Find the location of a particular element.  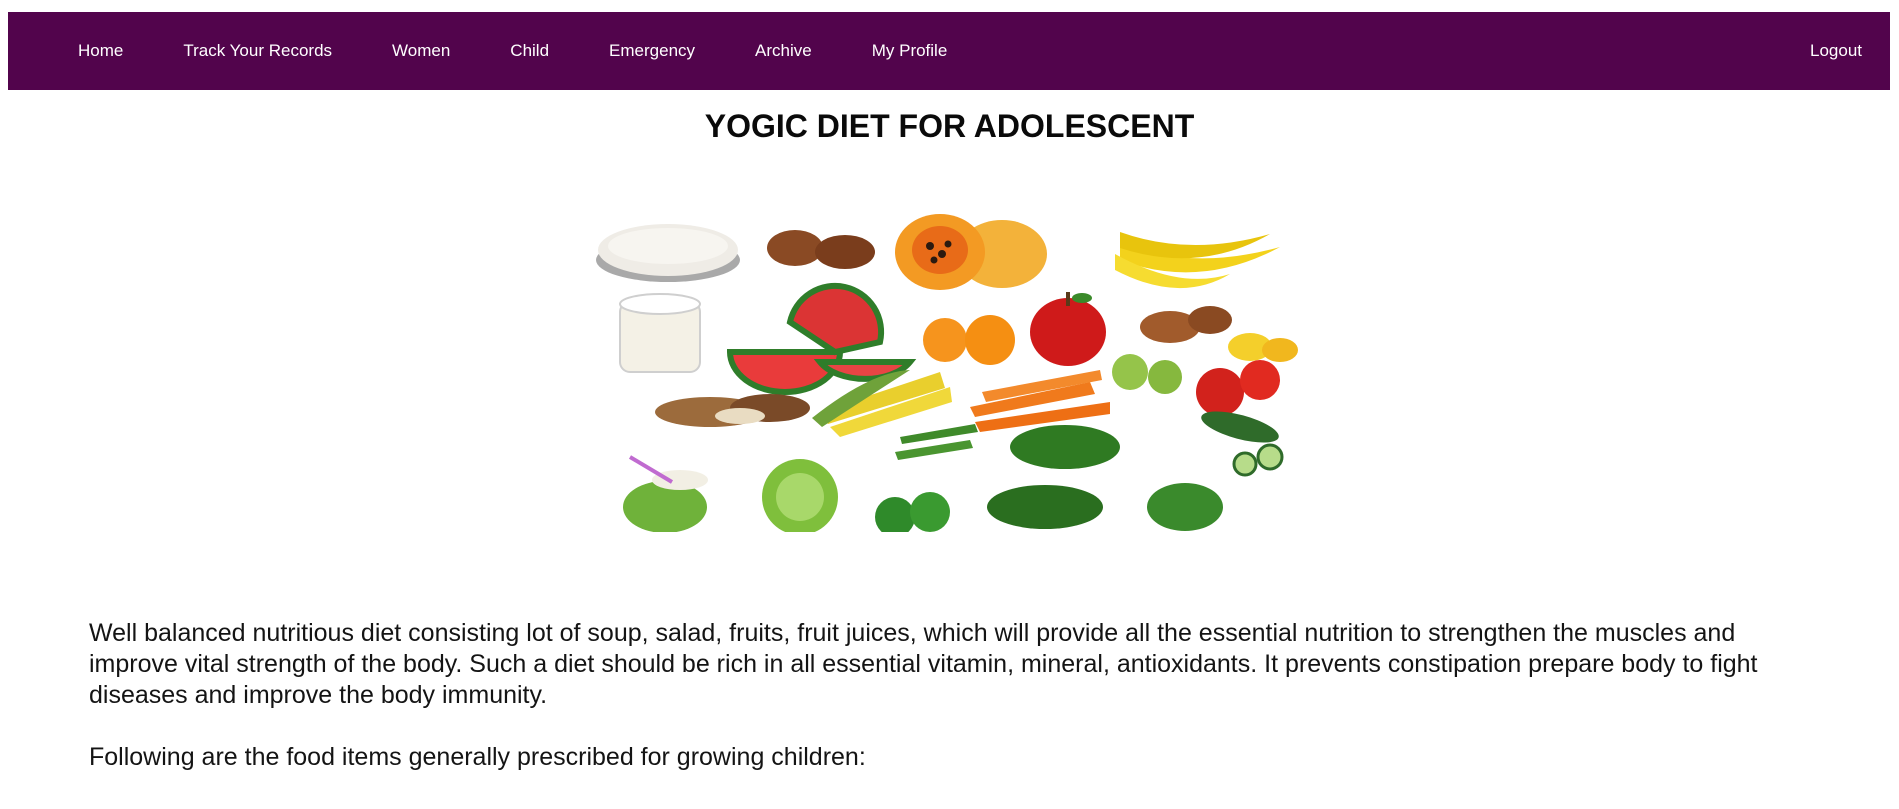

nav-right: Logout is located at coordinates (1836, 51).